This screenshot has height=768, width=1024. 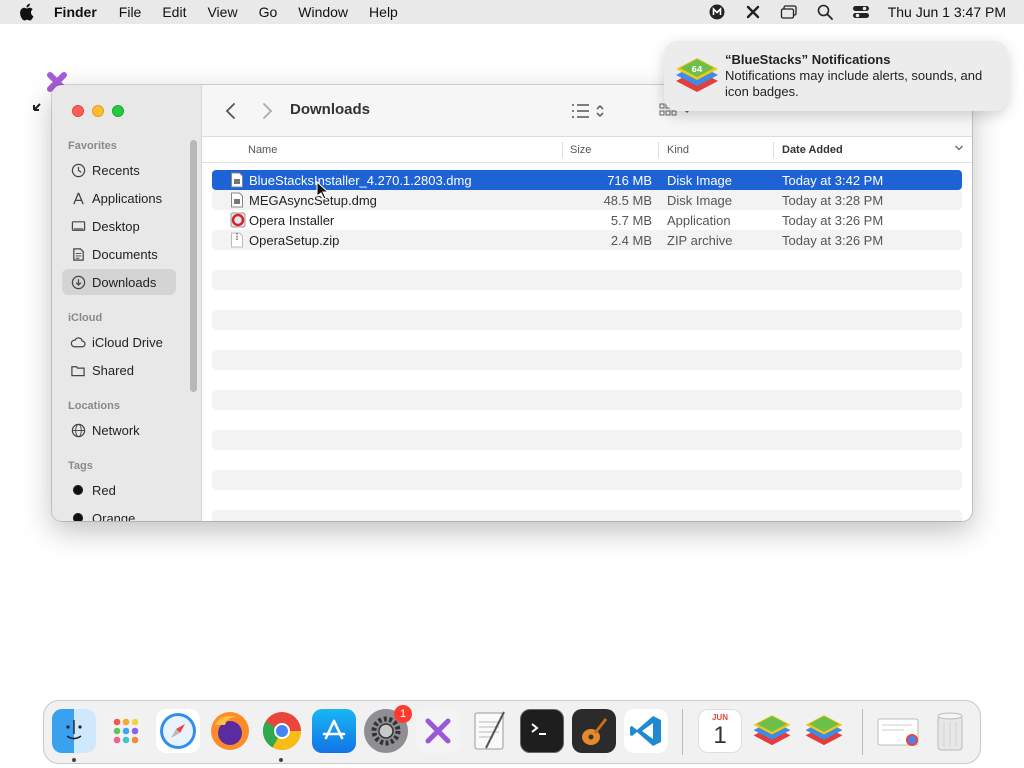 I want to click on launchpad-icon, so click(x=126, y=731).